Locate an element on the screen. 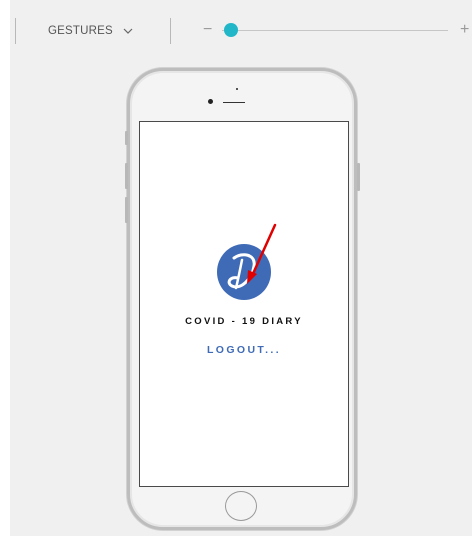 Image resolution: width=472 pixels, height=536 pixels. annotation-arrow-icon is located at coordinates (262, 253).